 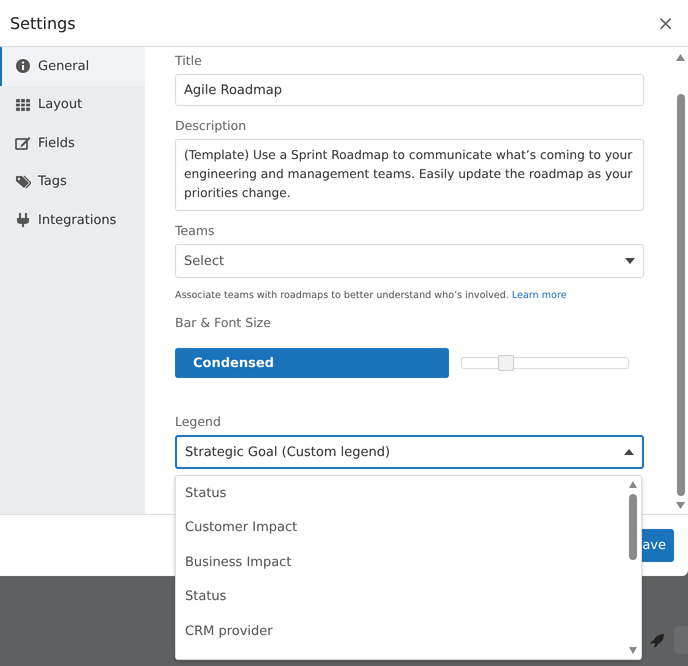 What do you see at coordinates (72, 66) in the screenshot?
I see `sidebar-item: General` at bounding box center [72, 66].